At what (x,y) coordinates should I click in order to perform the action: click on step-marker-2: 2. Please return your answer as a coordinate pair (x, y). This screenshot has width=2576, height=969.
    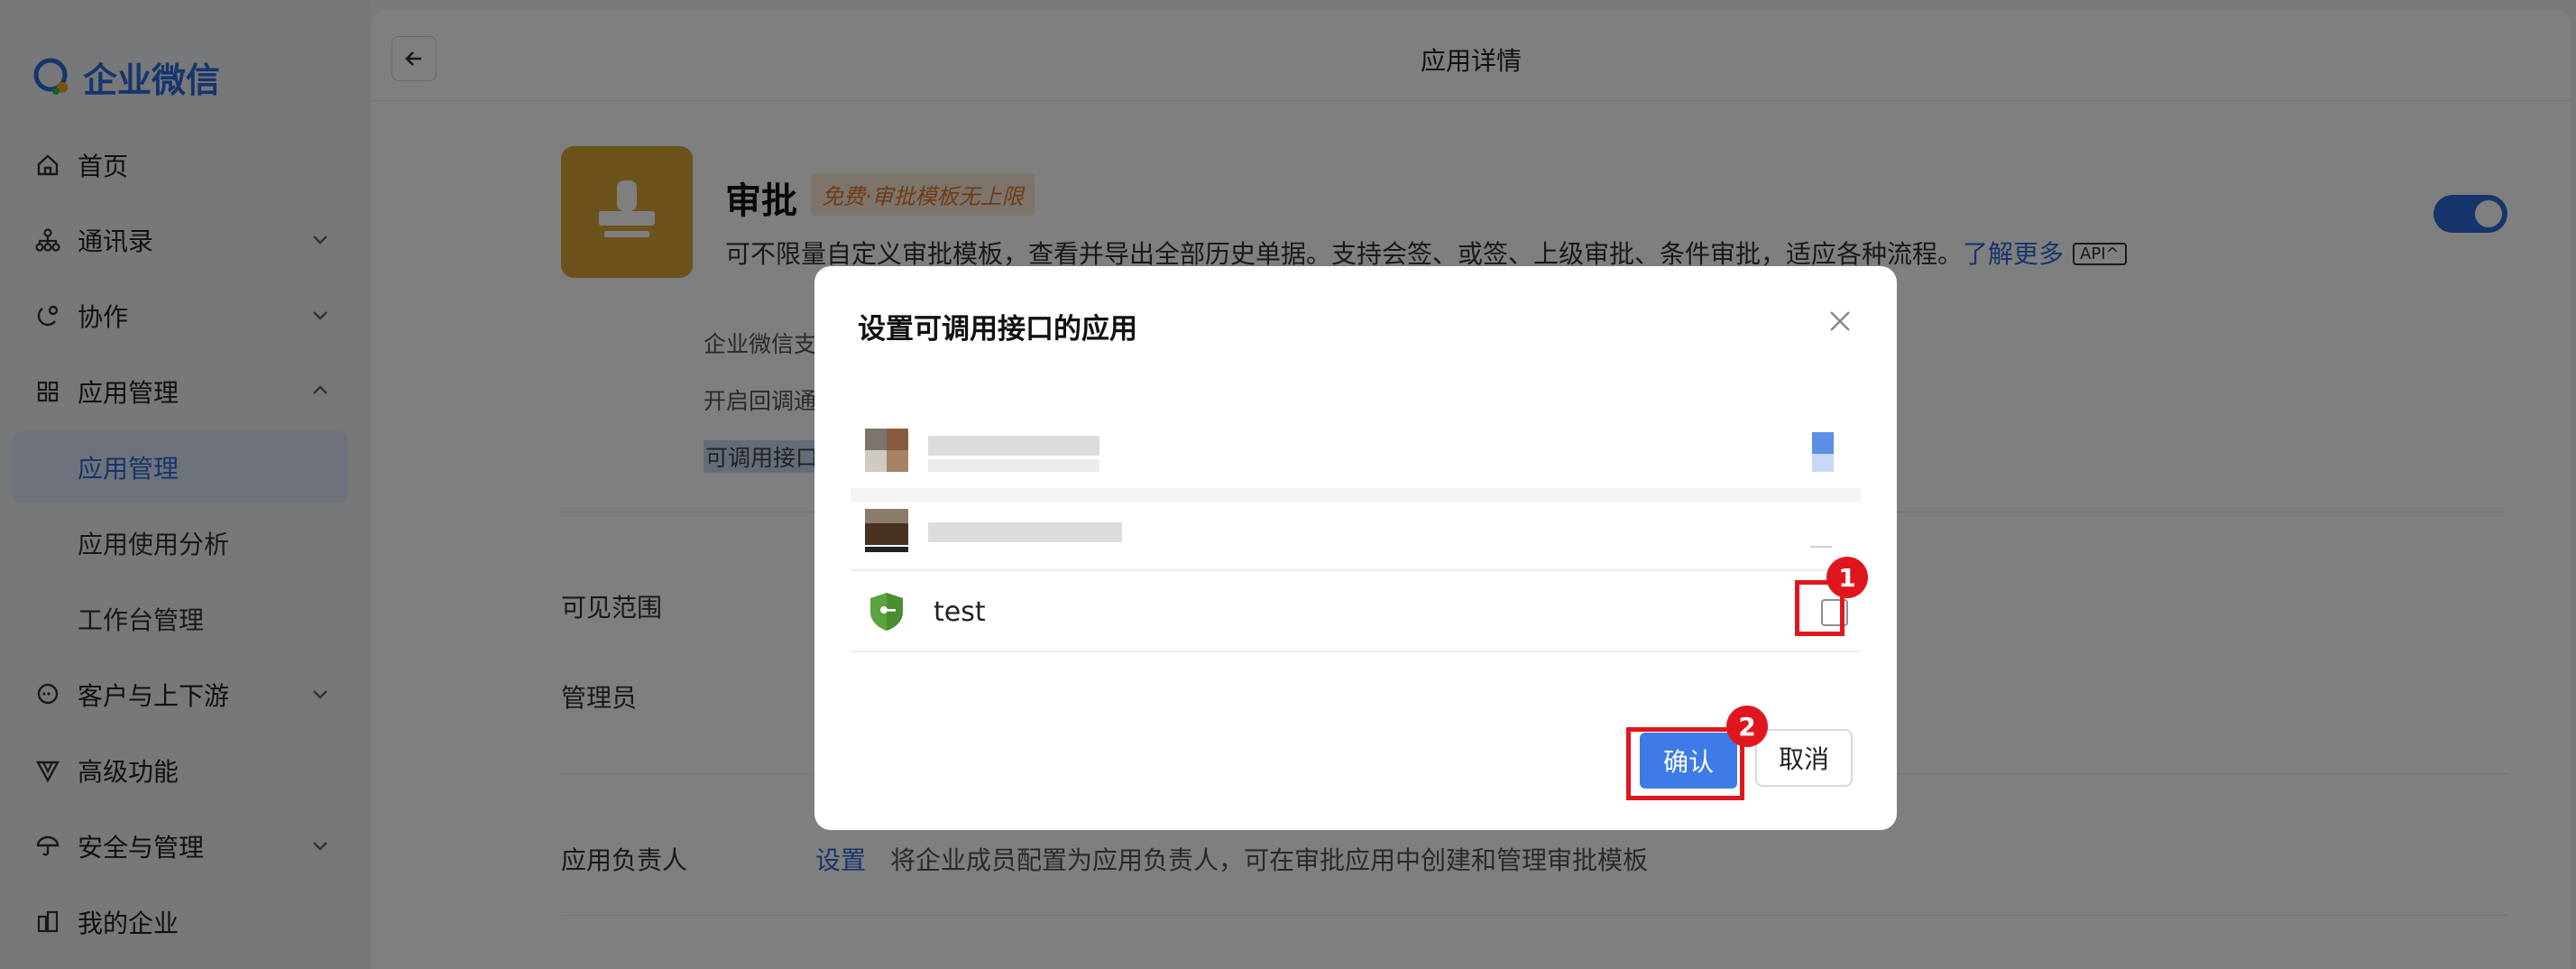
    Looking at the image, I should click on (1747, 726).